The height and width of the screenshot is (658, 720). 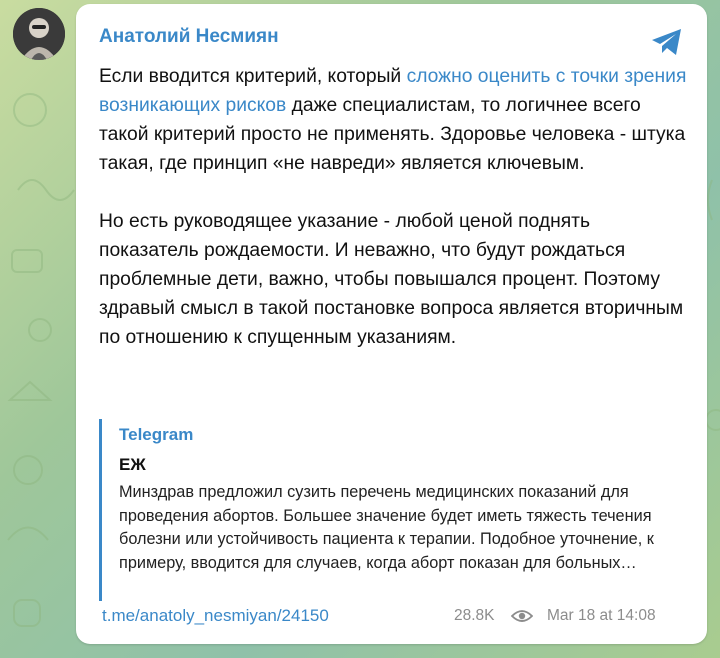 I want to click on preview-source: Telegram, so click(x=156, y=434).